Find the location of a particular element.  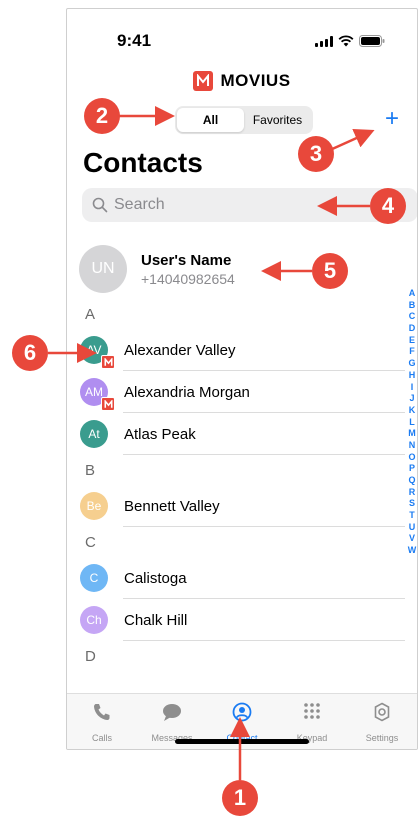

callout-2: 2 is located at coordinates (102, 116).